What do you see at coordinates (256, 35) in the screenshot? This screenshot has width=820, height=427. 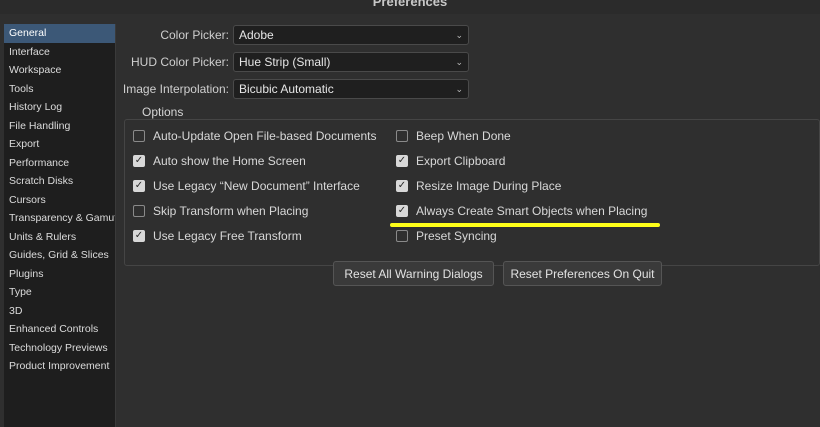 I see `color-picker-value: Adobe` at bounding box center [256, 35].